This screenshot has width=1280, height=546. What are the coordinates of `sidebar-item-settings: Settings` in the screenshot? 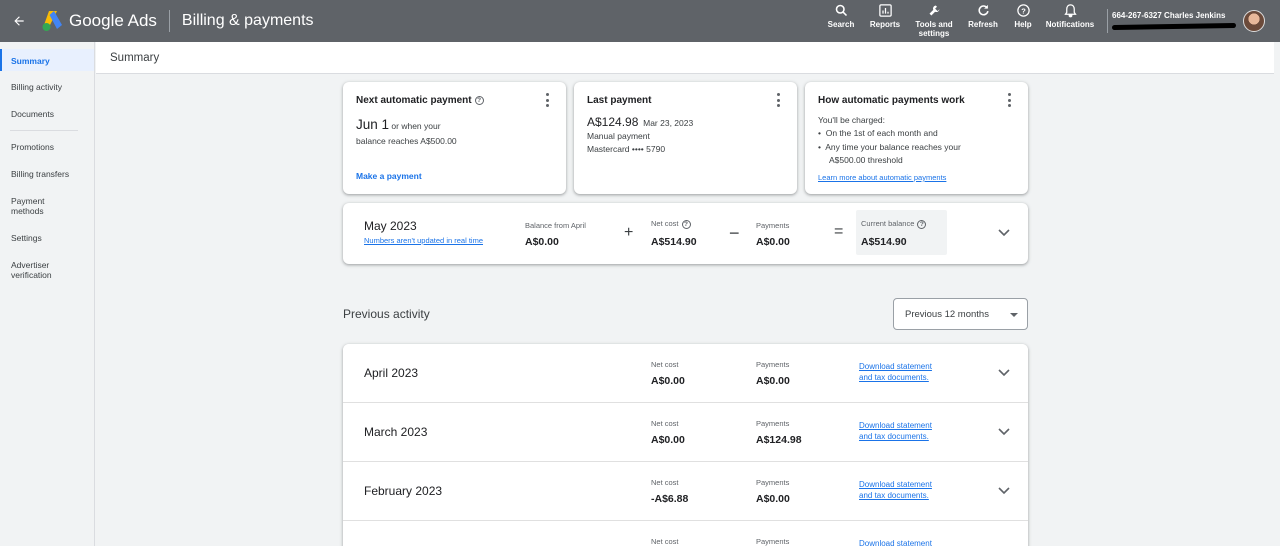 It's located at (26, 238).